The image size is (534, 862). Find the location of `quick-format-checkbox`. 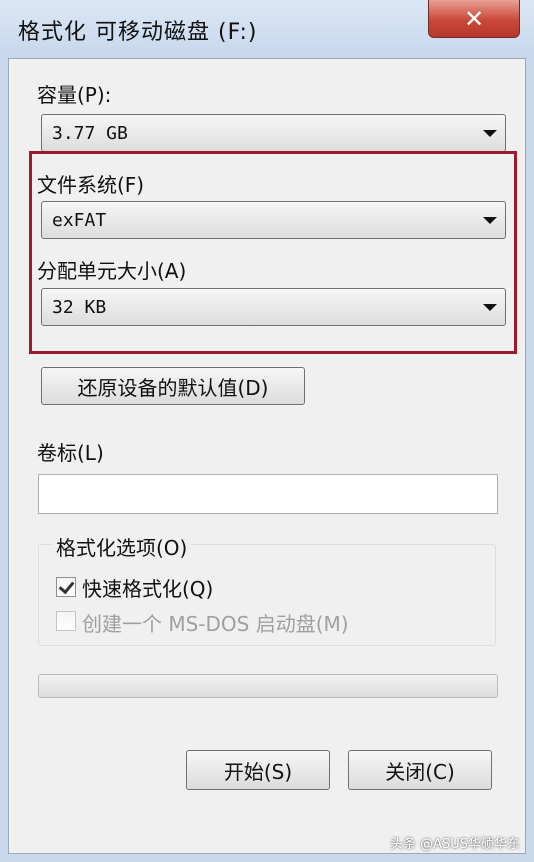

quick-format-checkbox is located at coordinates (66, 587).